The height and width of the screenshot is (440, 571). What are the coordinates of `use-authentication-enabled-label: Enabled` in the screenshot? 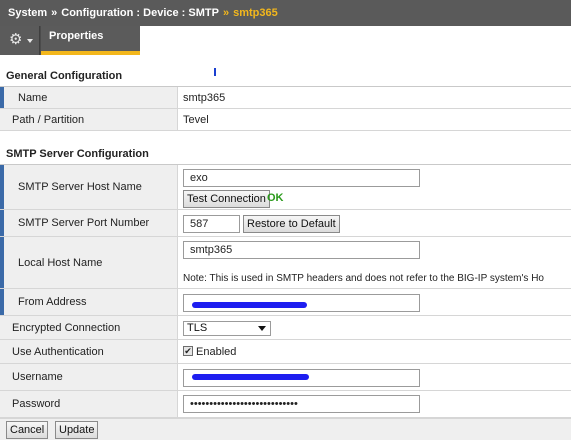 It's located at (216, 352).